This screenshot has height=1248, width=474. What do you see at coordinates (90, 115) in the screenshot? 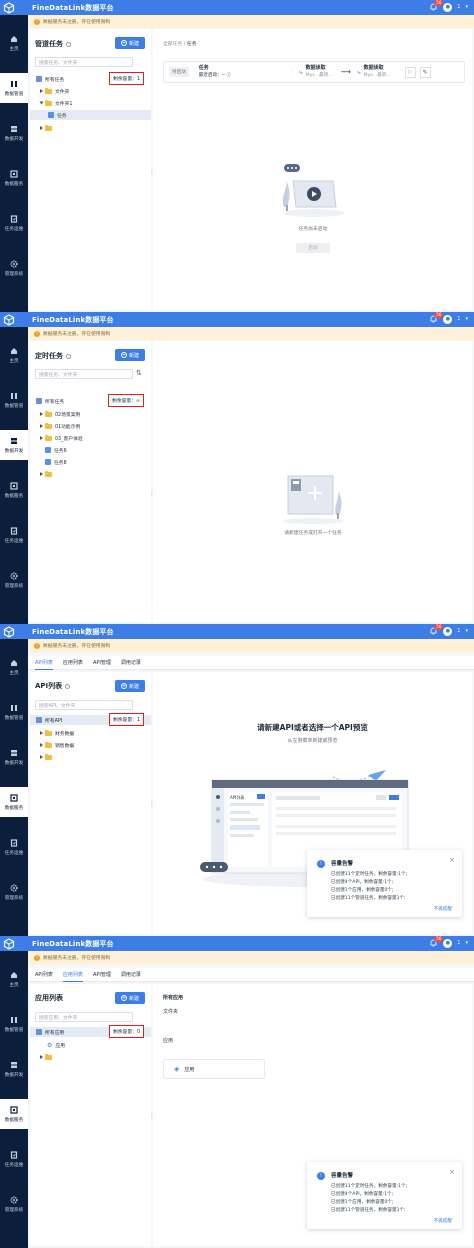
I see `tree-item-selected: 任务` at bounding box center [90, 115].